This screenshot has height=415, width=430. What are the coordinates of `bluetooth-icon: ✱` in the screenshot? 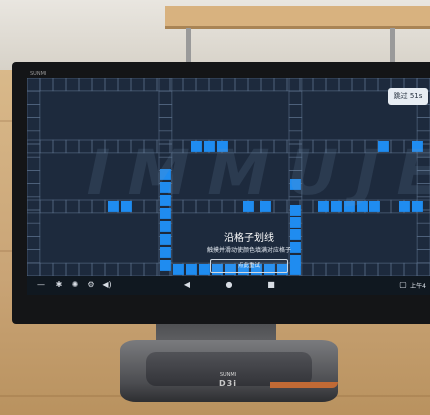 It's located at (59, 285).